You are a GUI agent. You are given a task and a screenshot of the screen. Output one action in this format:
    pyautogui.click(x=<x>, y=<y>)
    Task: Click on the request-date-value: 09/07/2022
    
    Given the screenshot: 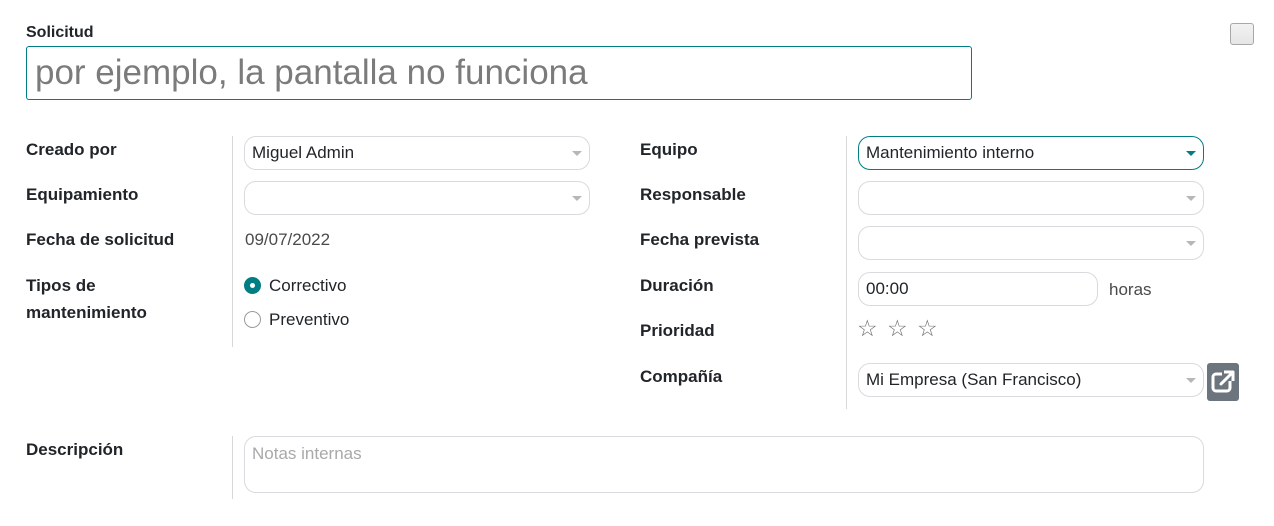 What is the action you would take?
    pyautogui.click(x=288, y=239)
    